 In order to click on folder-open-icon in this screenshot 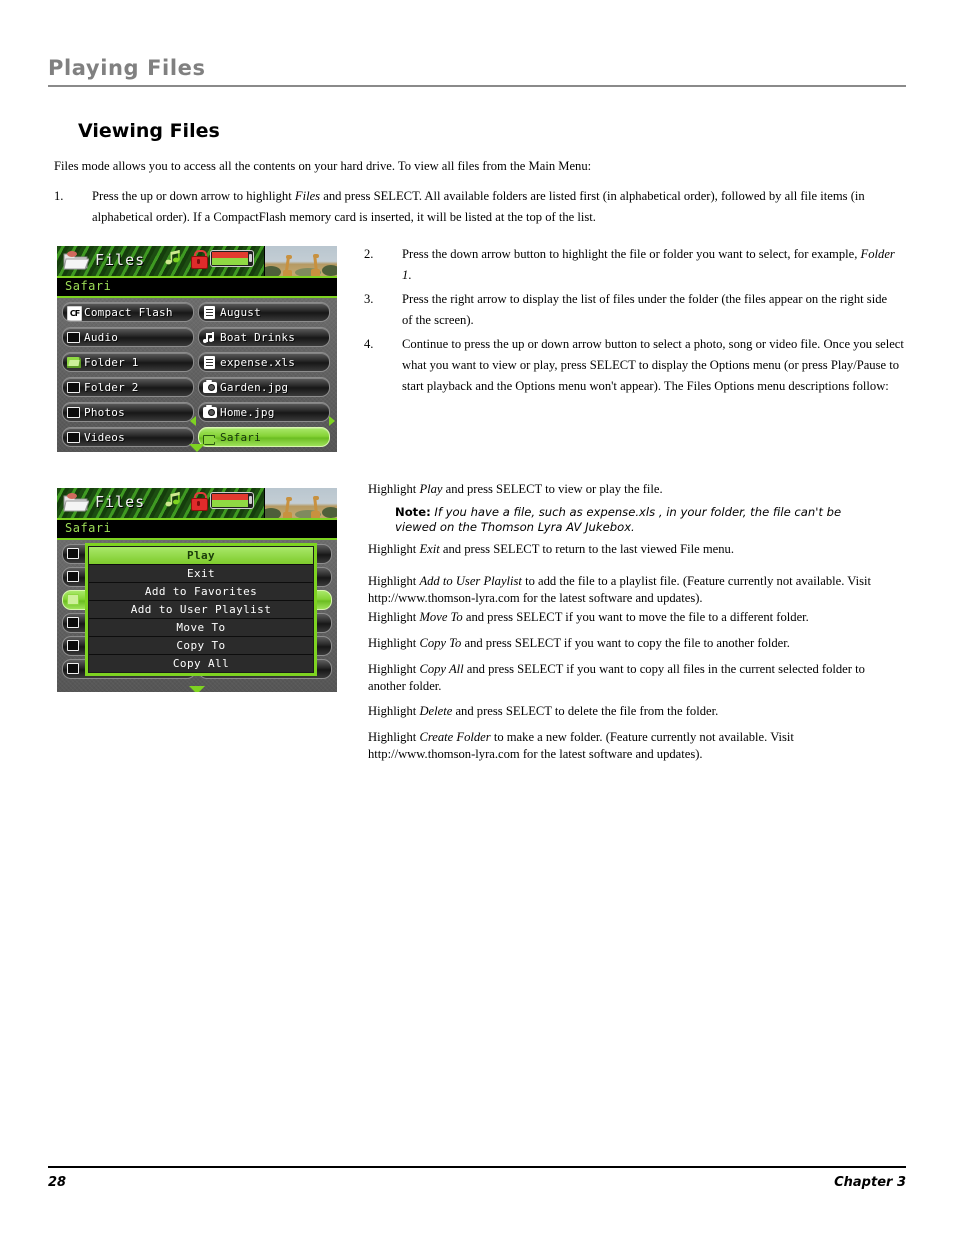, I will do `click(74, 362)`.